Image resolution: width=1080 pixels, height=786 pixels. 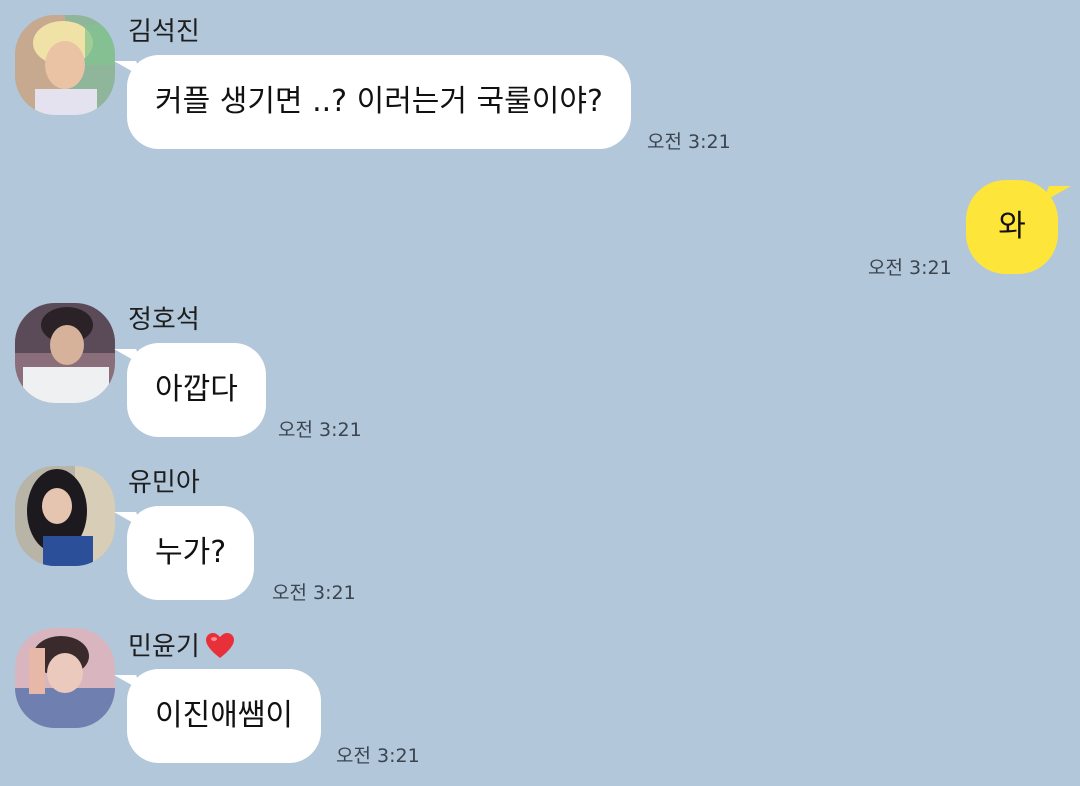 I want to click on sender-name: 유민아, so click(x=164, y=483).